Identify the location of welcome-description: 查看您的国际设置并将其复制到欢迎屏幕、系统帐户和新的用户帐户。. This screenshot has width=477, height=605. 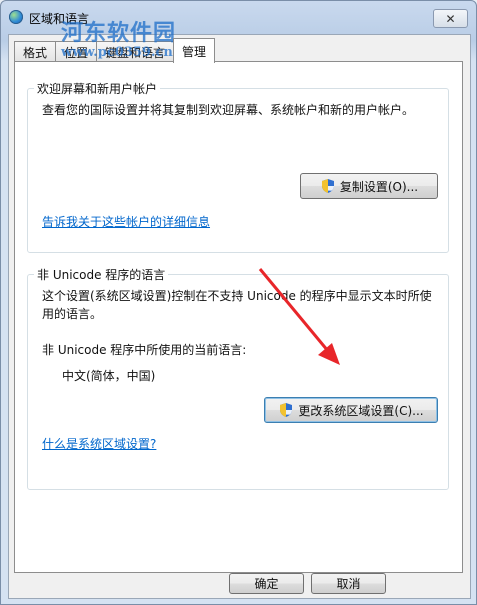
(228, 110).